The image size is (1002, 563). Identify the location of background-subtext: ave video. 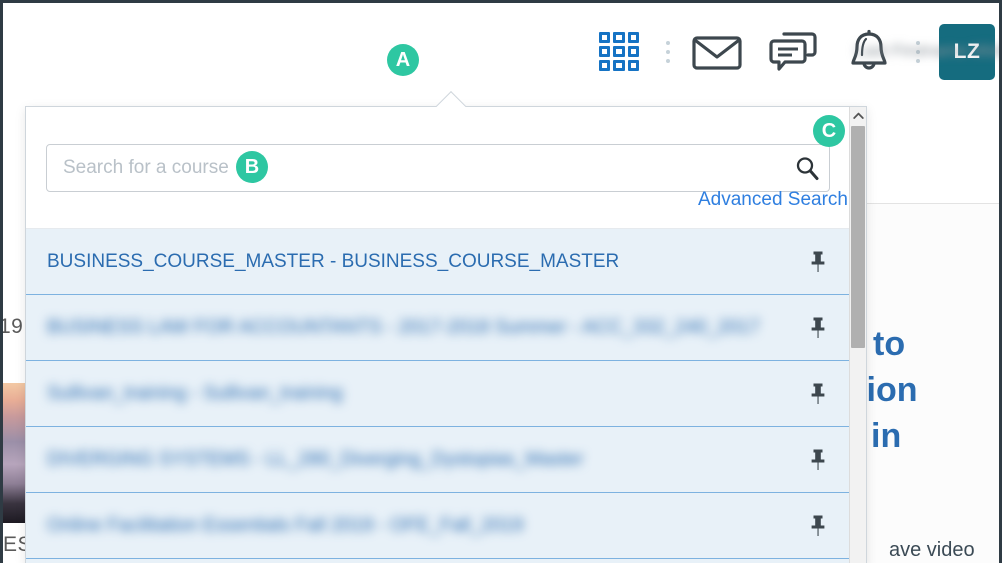
(932, 550).